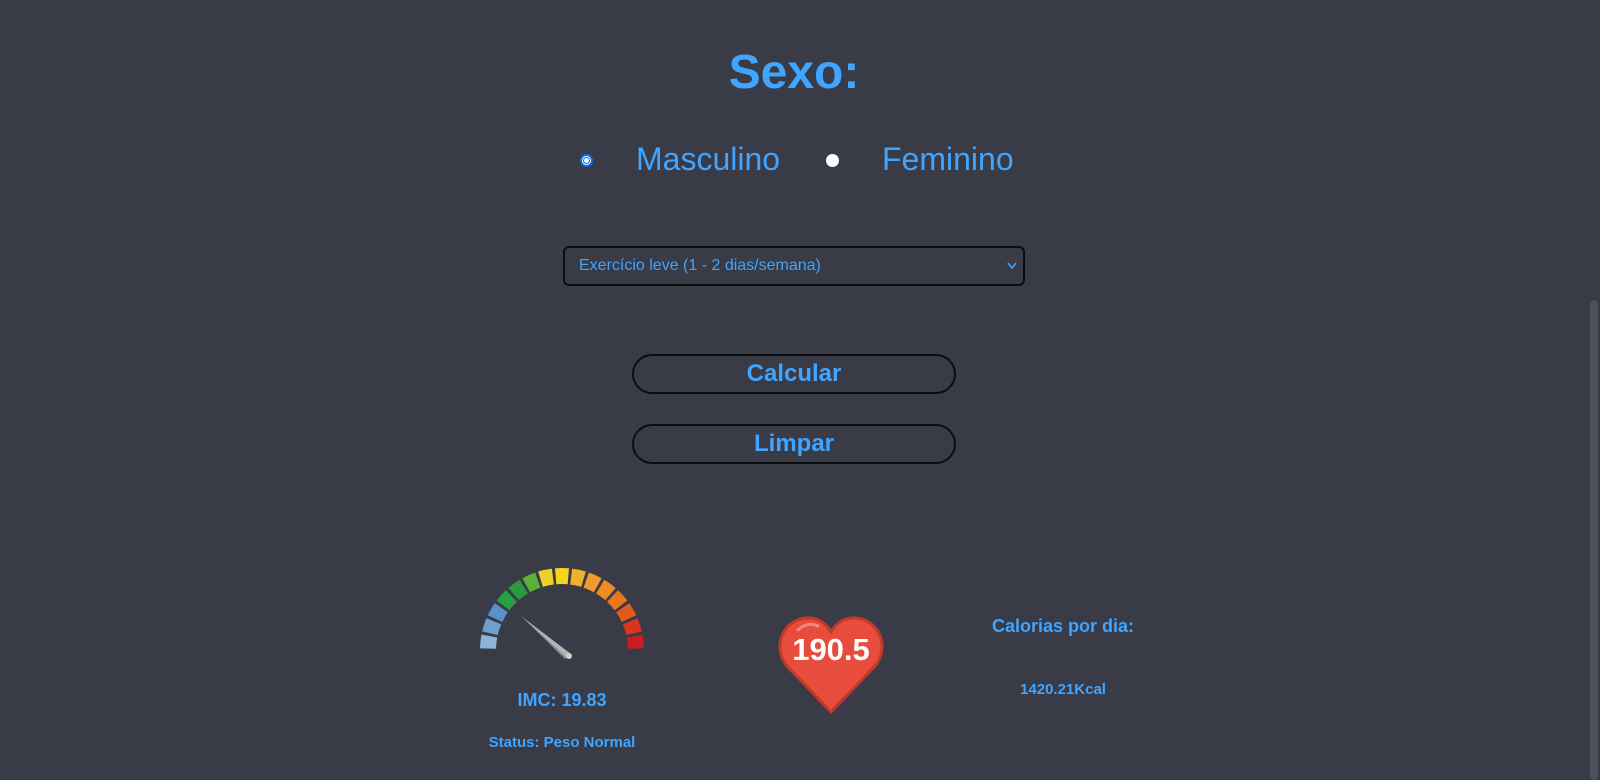 This screenshot has height=780, width=1600. What do you see at coordinates (562, 700) in the screenshot?
I see `imc-value: IMC: 19.83` at bounding box center [562, 700].